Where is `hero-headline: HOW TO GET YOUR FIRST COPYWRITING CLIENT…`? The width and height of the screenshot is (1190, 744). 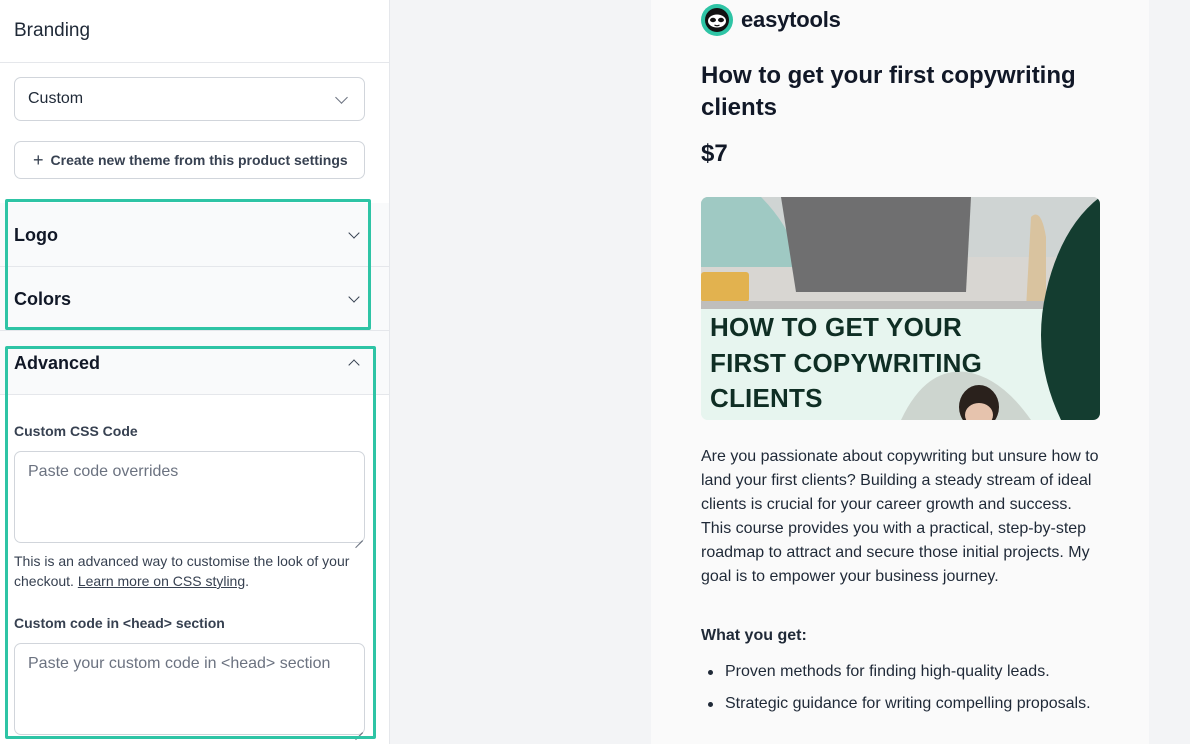
hero-headline: HOW TO GET YOUR FIRST COPYWRITING CLIENT… is located at coordinates (846, 362).